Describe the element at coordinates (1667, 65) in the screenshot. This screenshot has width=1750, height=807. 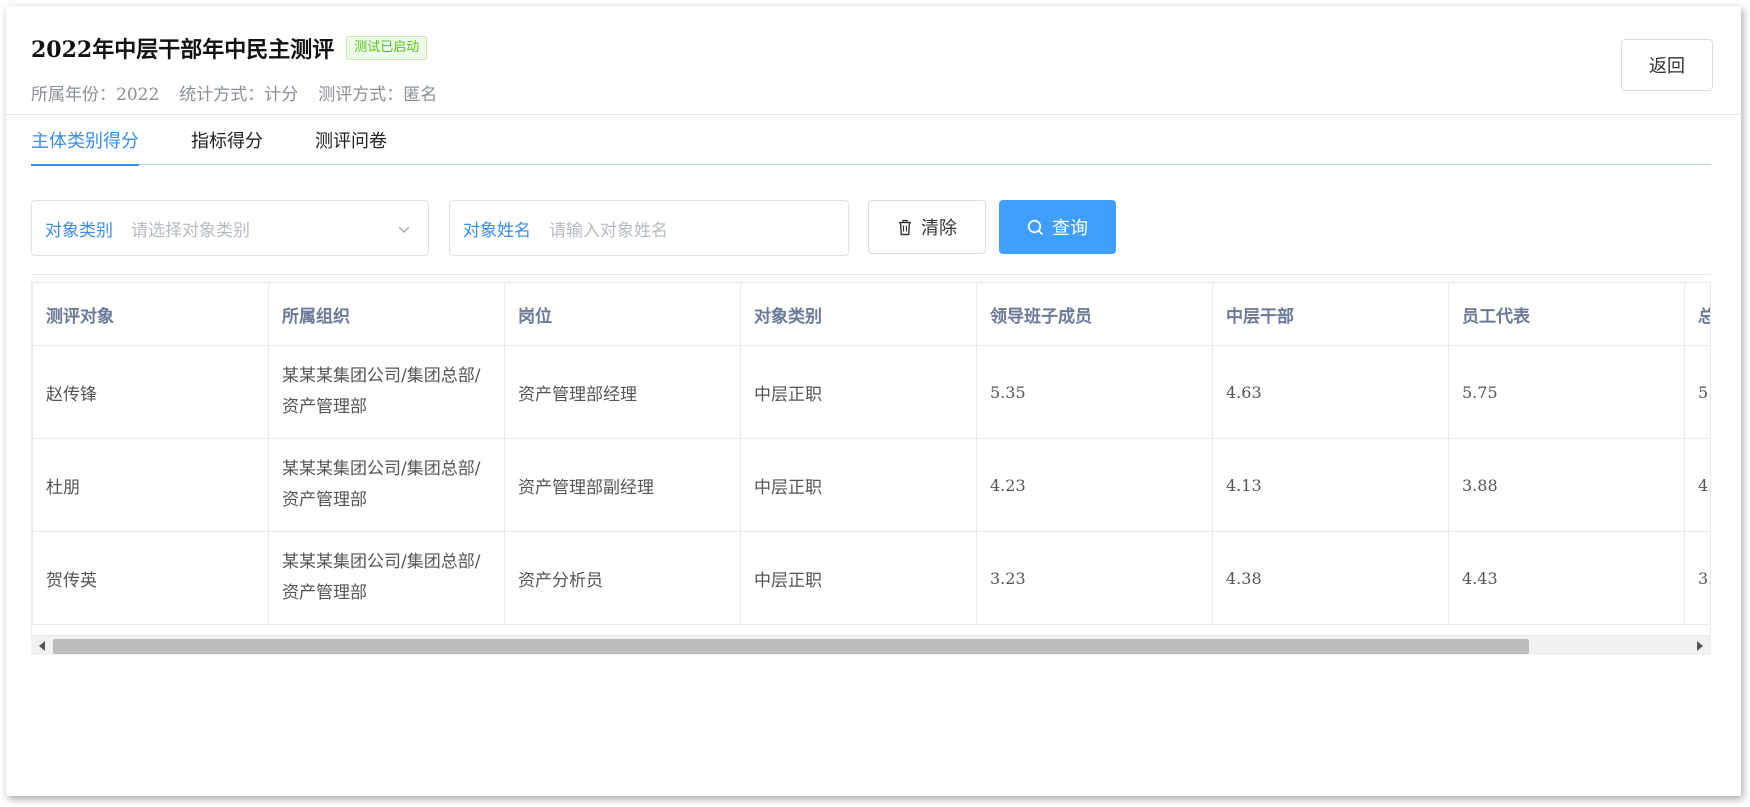
I see `back-button: 返回` at that location.